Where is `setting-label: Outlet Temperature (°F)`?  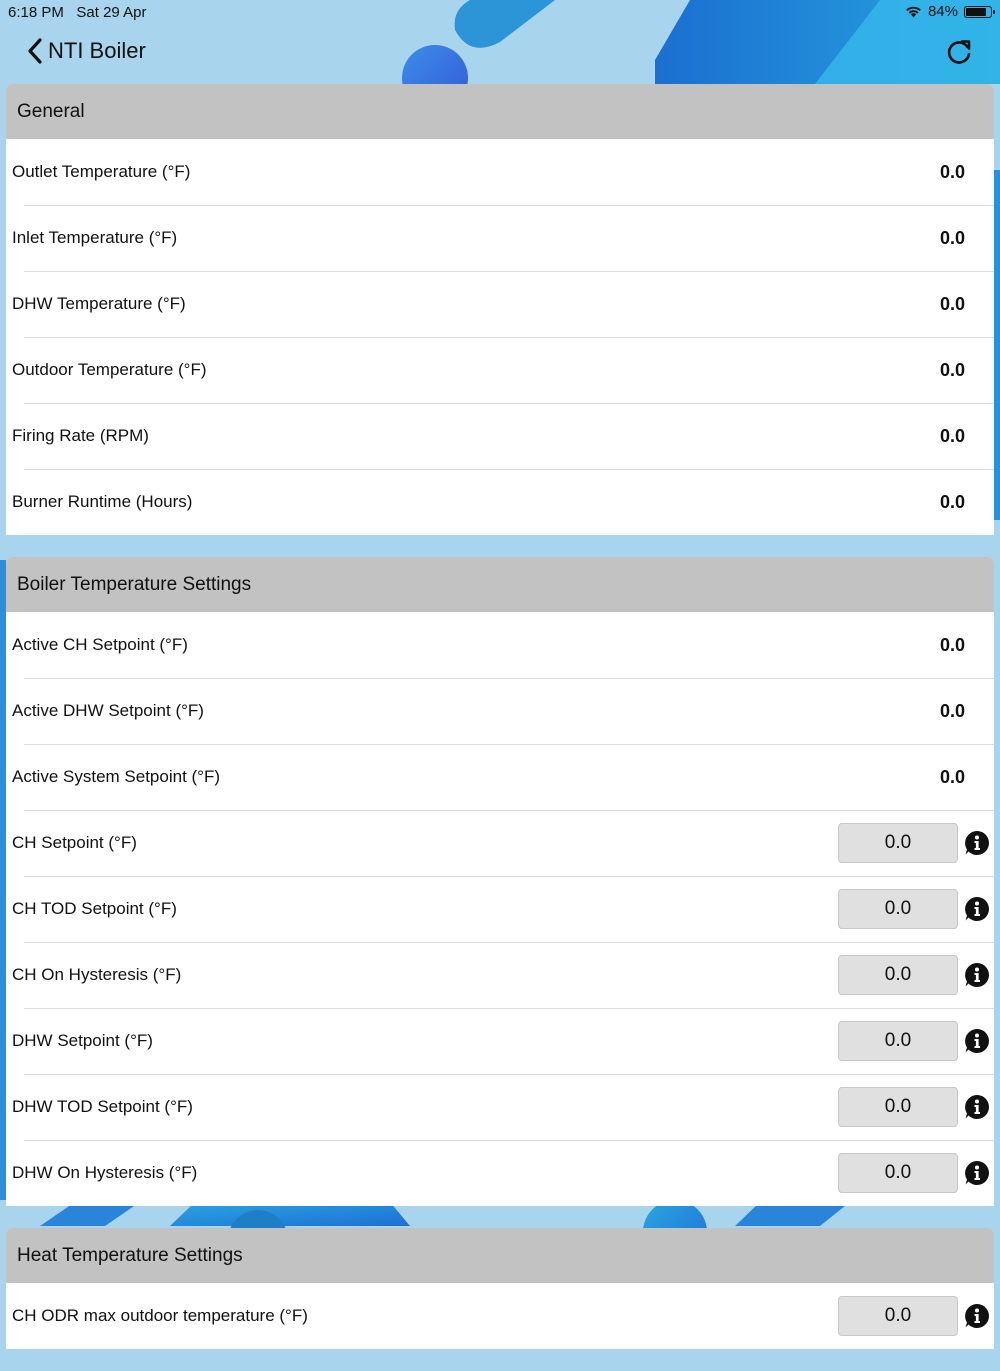 setting-label: Outlet Temperature (°F) is located at coordinates (101, 171).